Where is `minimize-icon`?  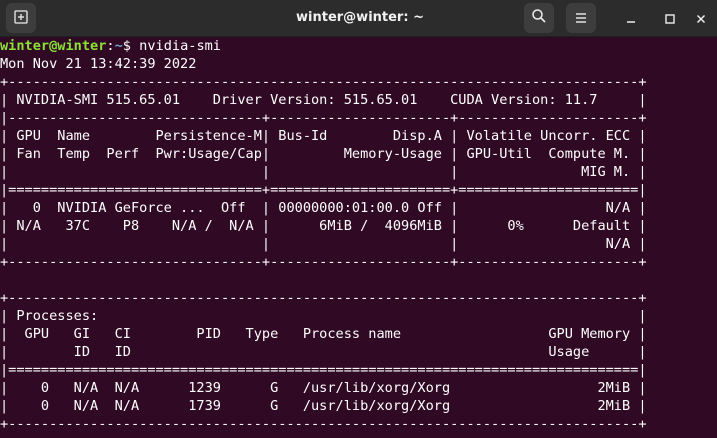
minimize-icon is located at coordinates (631, 18).